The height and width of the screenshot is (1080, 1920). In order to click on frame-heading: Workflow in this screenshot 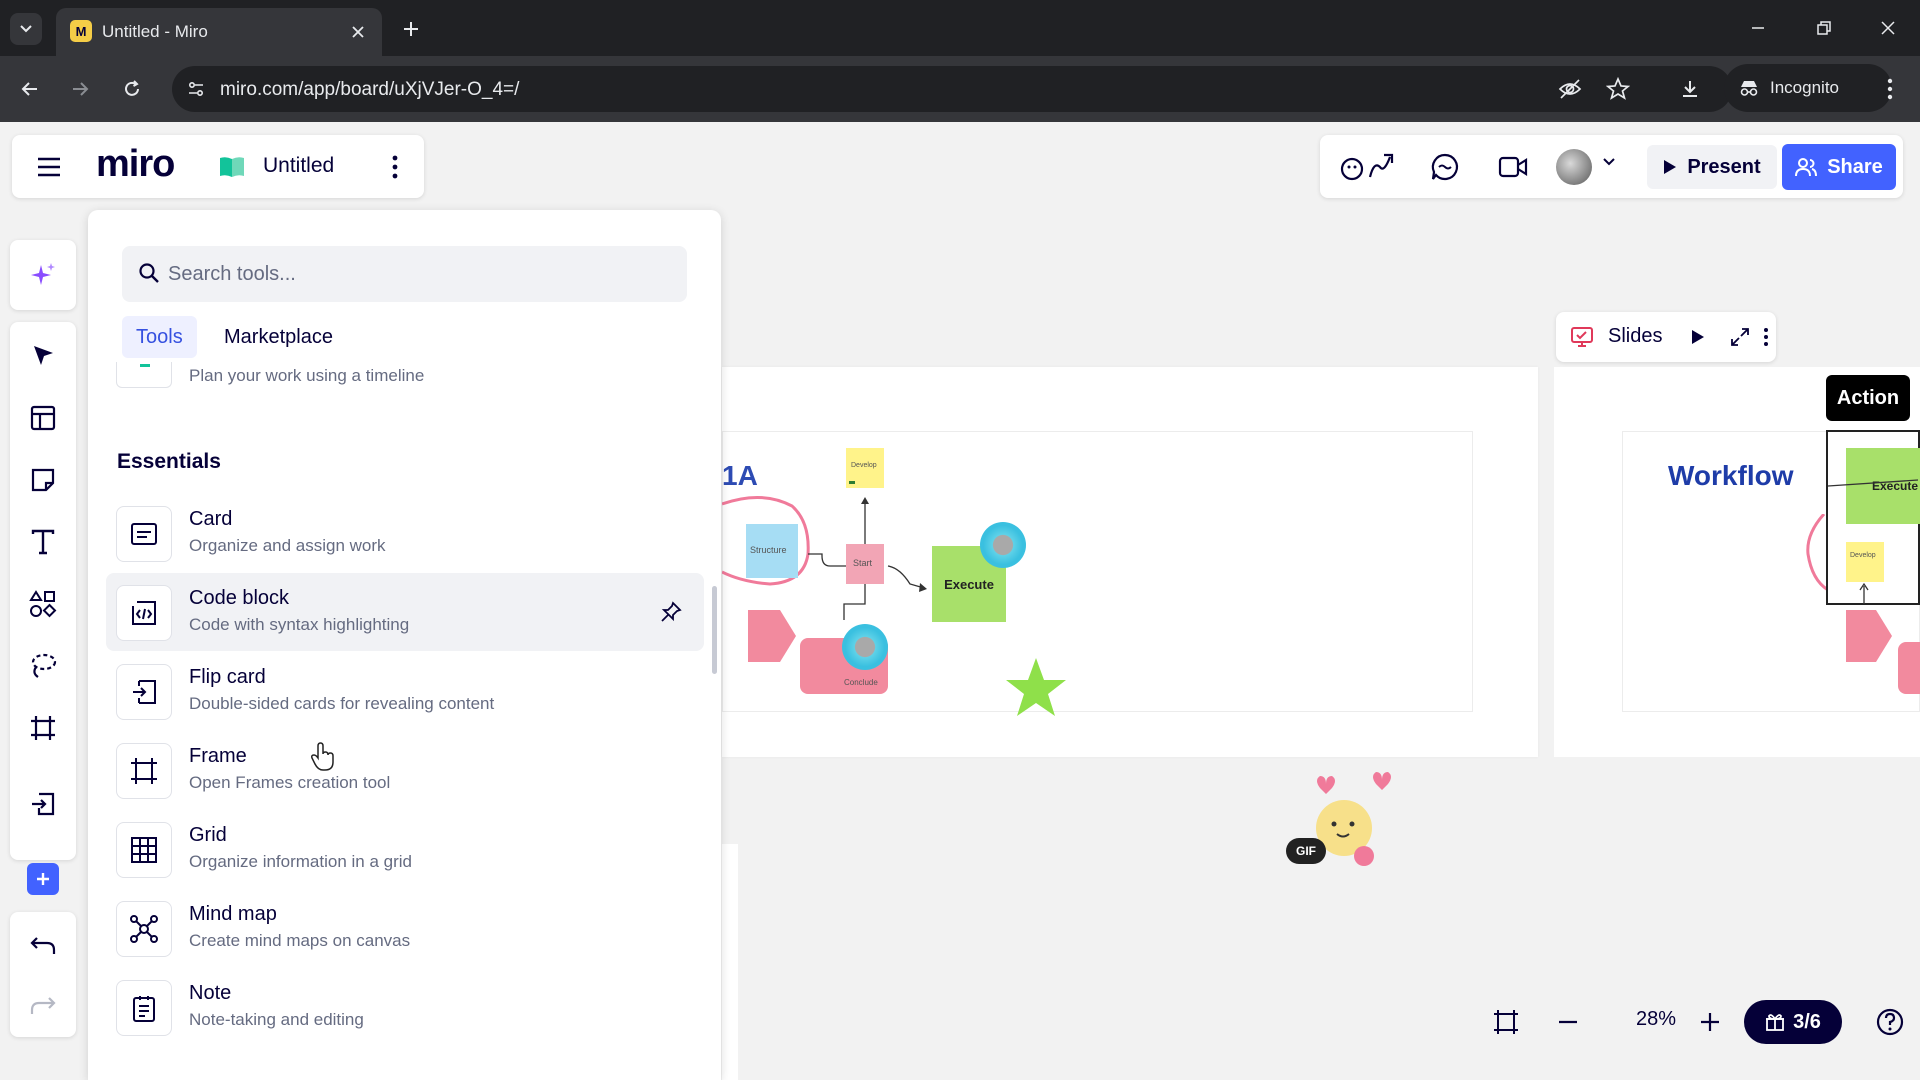, I will do `click(1730, 476)`.